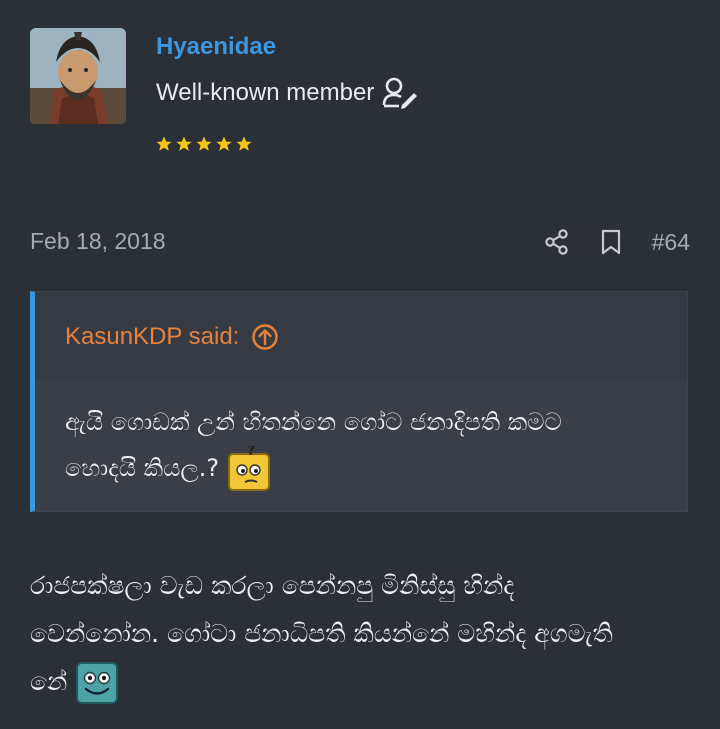 The image size is (720, 729). I want to click on user-title: Well-known member, so click(288, 93).